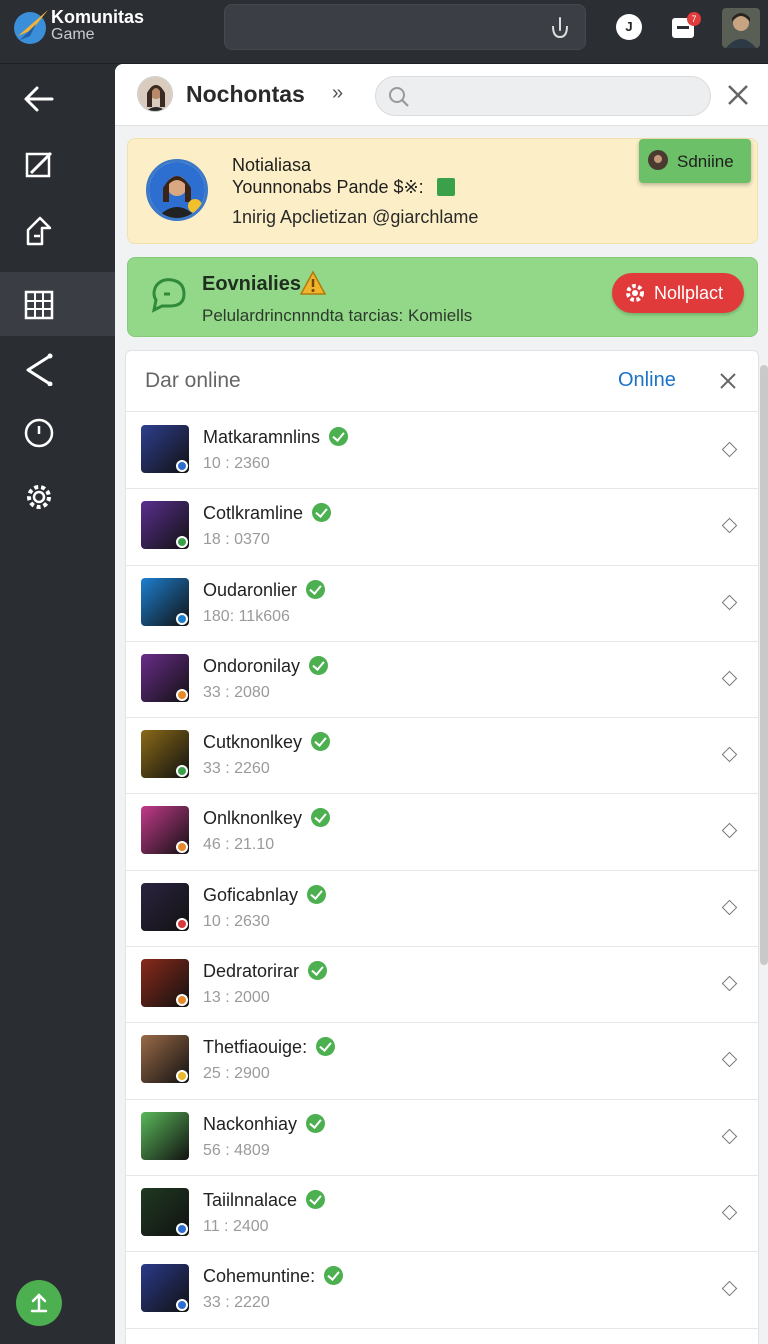 The image size is (768, 1344). I want to click on settings-icon, so click(39, 497).